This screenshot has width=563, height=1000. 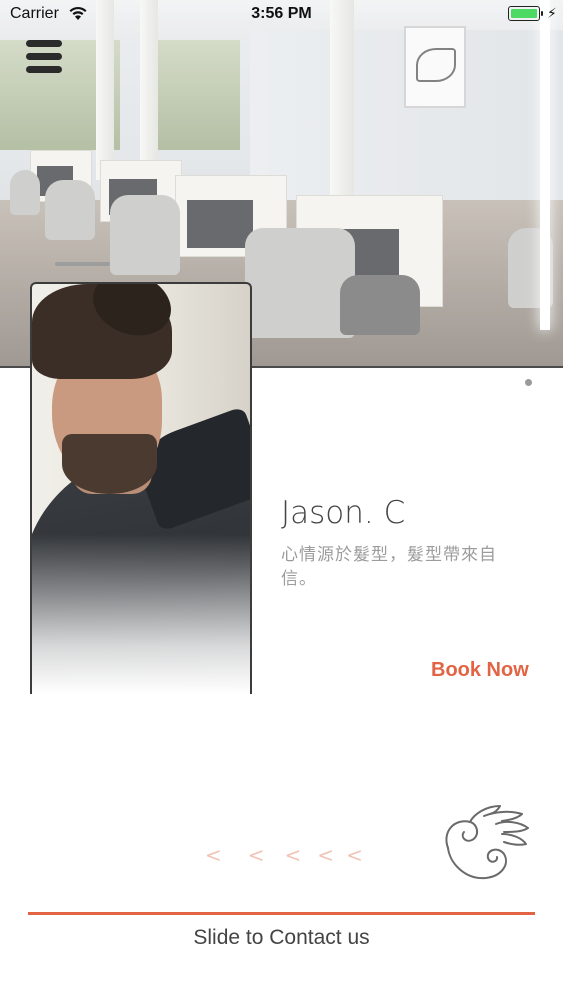 I want to click on battery-icon, so click(x=525, y=13).